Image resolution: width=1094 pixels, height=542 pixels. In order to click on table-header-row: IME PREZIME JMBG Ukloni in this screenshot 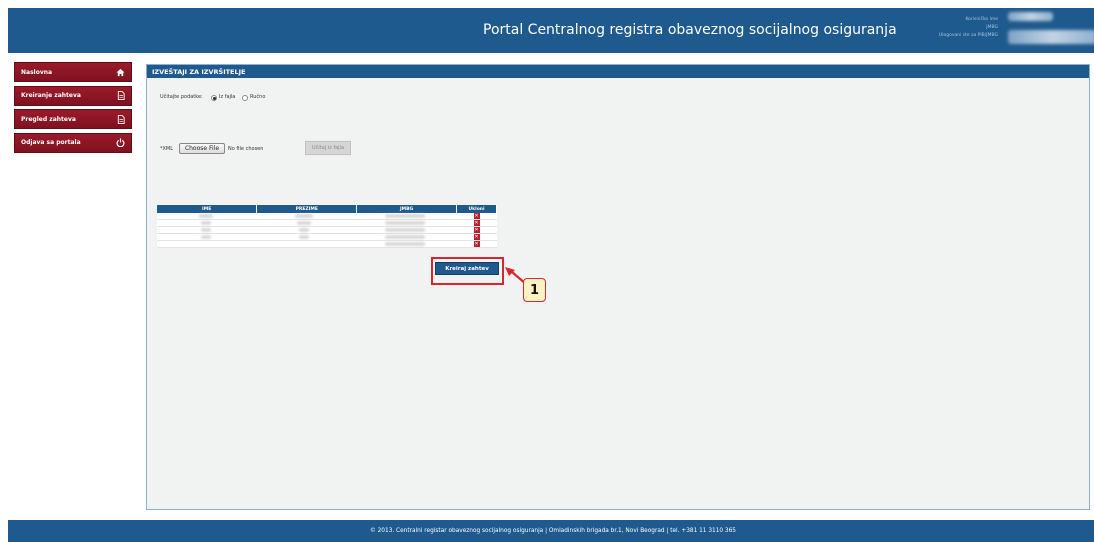, I will do `click(327, 209)`.